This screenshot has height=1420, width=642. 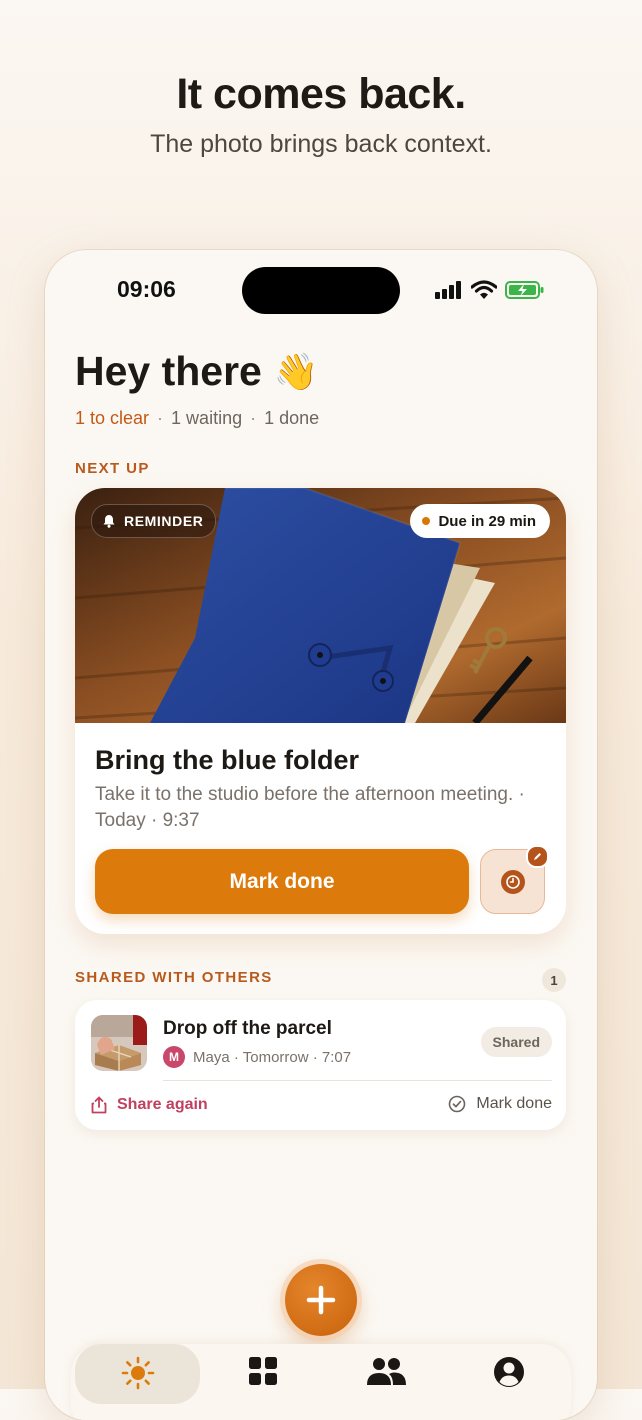 What do you see at coordinates (321, 94) in the screenshot?
I see `headline: It comes back.` at bounding box center [321, 94].